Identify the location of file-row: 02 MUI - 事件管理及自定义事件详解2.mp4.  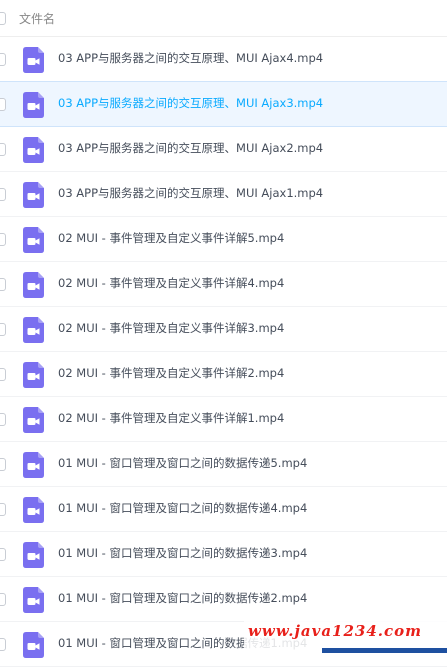
(223, 374).